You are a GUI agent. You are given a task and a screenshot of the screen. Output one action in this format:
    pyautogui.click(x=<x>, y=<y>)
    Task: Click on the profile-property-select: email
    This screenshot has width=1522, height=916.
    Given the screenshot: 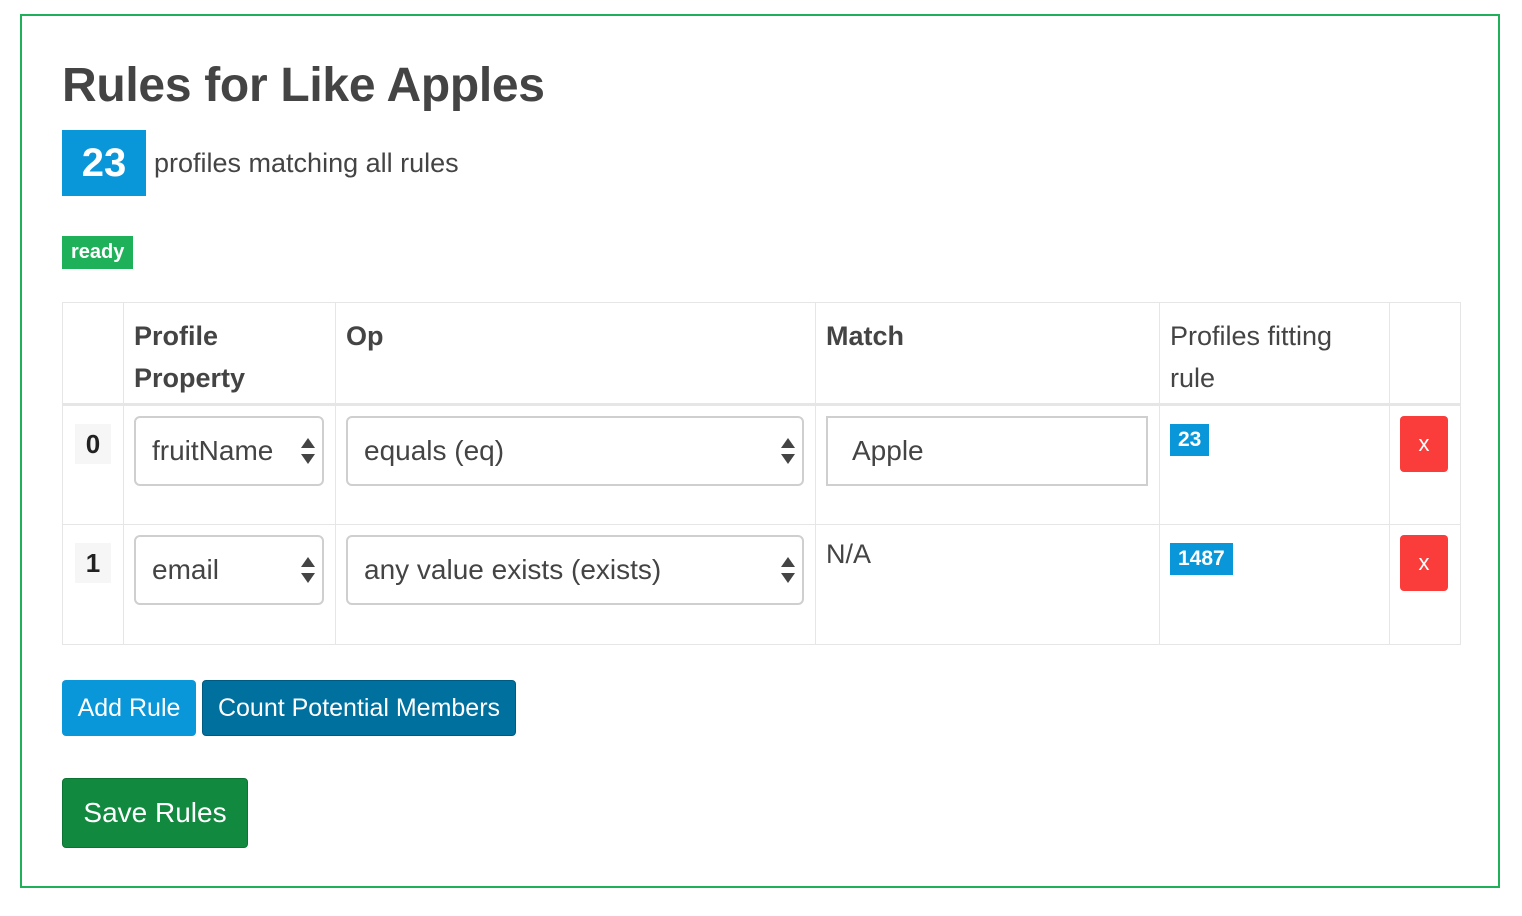 What is the action you would take?
    pyautogui.click(x=229, y=570)
    